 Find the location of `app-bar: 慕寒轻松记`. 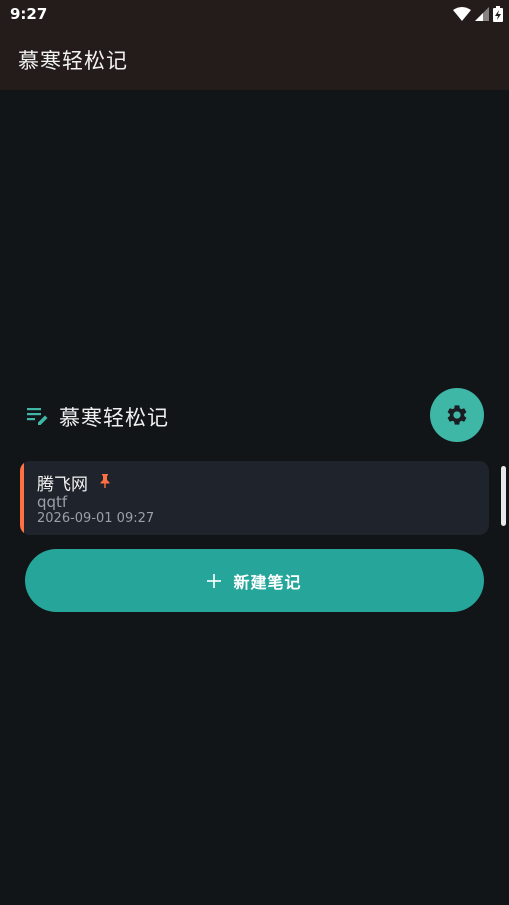

app-bar: 慕寒轻松记 is located at coordinates (254, 59).